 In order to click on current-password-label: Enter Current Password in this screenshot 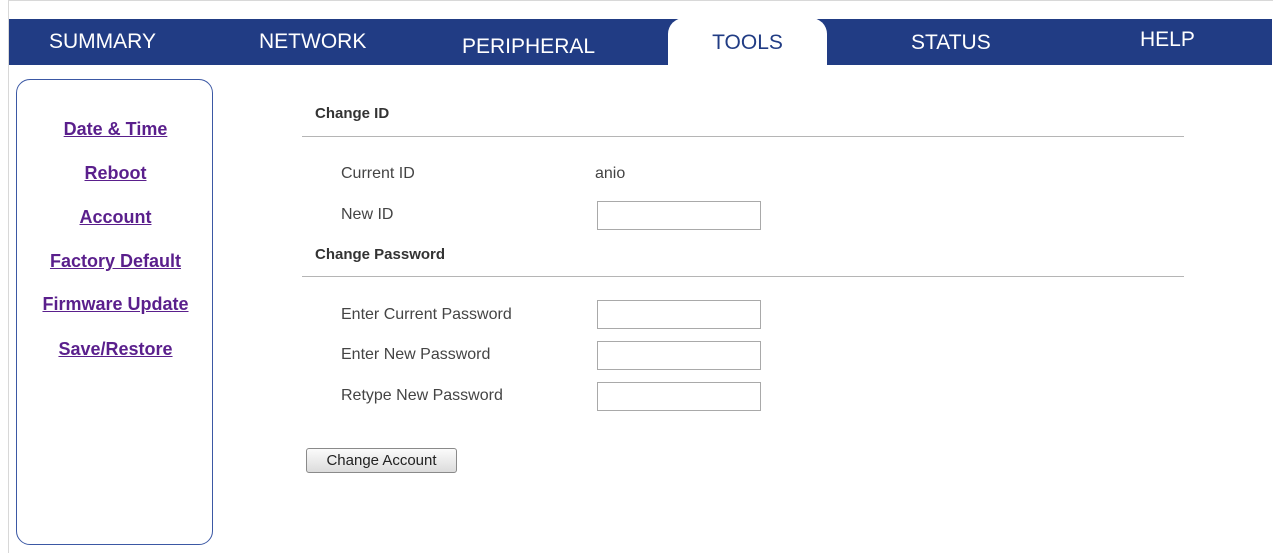, I will do `click(426, 314)`.